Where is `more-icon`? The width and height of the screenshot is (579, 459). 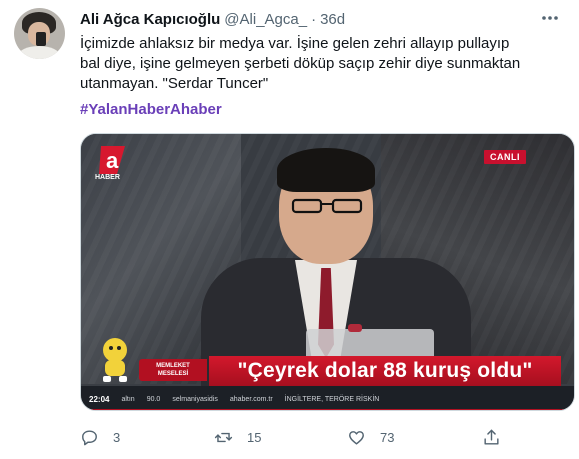
more-icon is located at coordinates (550, 18).